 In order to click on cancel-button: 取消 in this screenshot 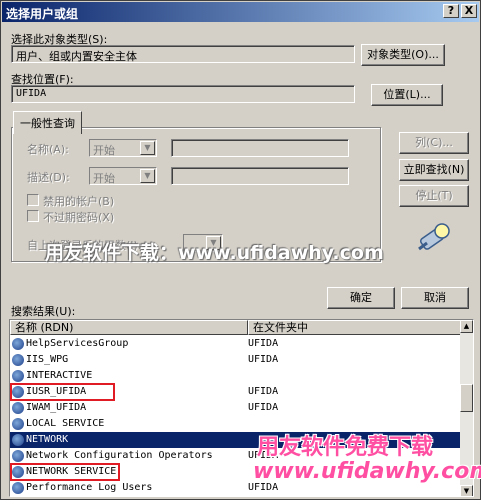, I will do `click(435, 298)`.